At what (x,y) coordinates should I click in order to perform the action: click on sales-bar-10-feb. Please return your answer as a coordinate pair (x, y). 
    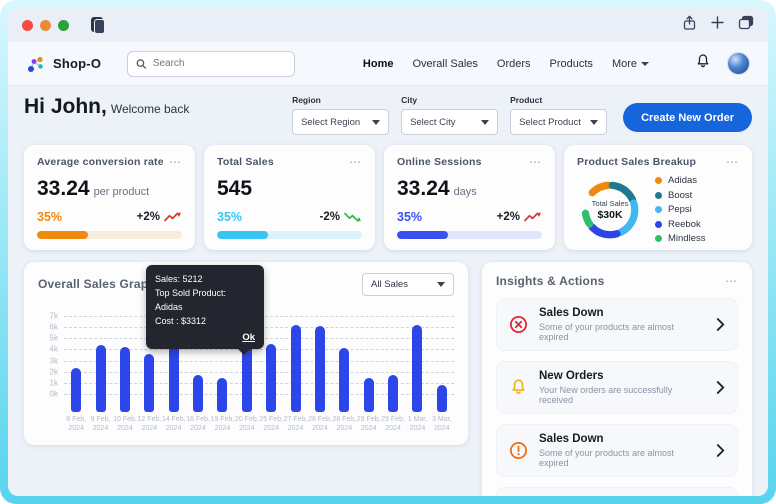
    Looking at the image, I should click on (124, 379).